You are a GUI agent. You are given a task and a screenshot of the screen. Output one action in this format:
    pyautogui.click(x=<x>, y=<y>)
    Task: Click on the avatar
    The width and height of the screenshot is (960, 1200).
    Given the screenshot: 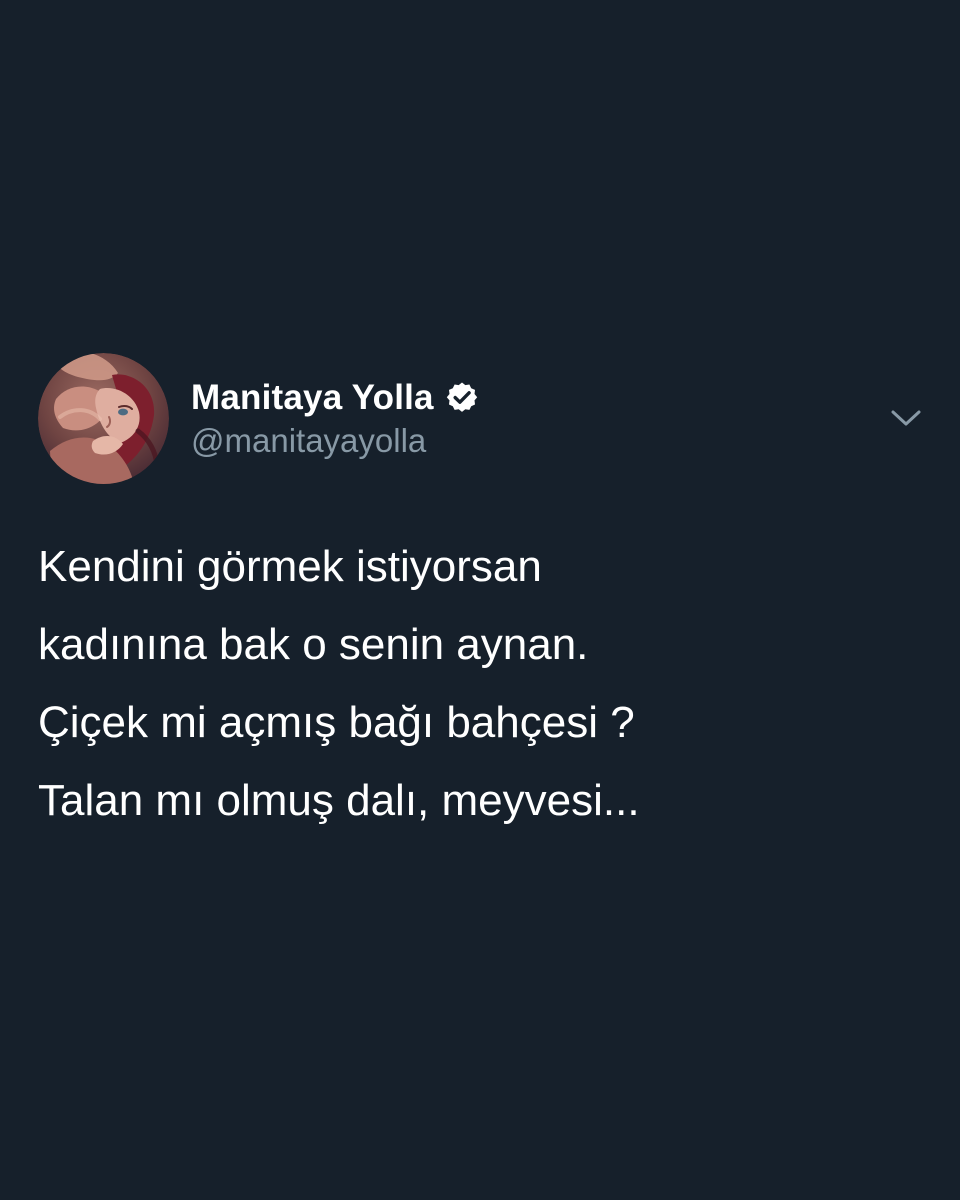 What is the action you would take?
    pyautogui.click(x=103, y=418)
    